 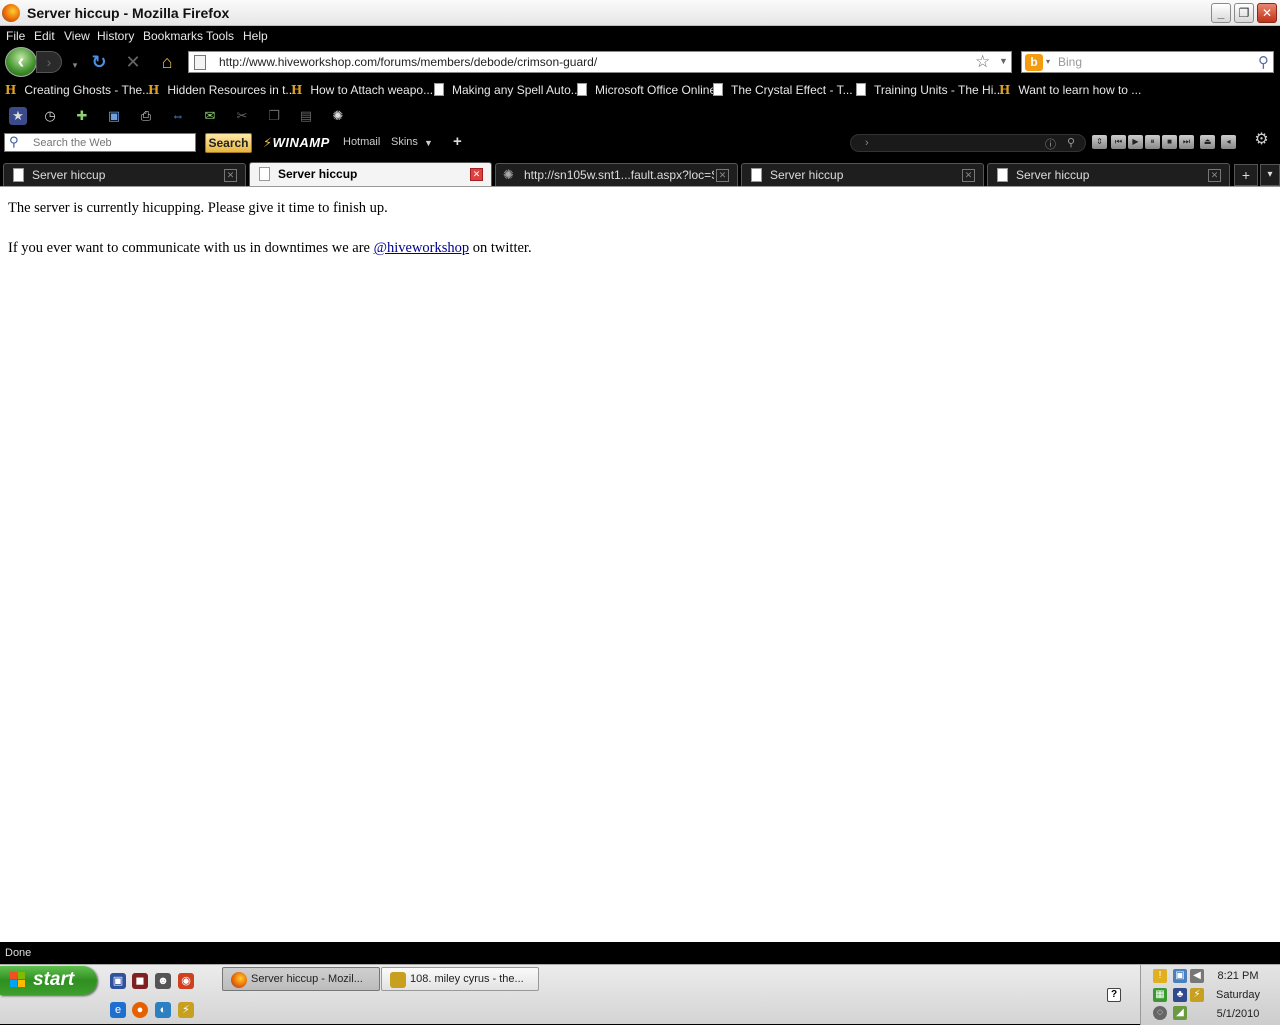 I want to click on winamp-icon: ⚡, so click(x=186, y=1010).